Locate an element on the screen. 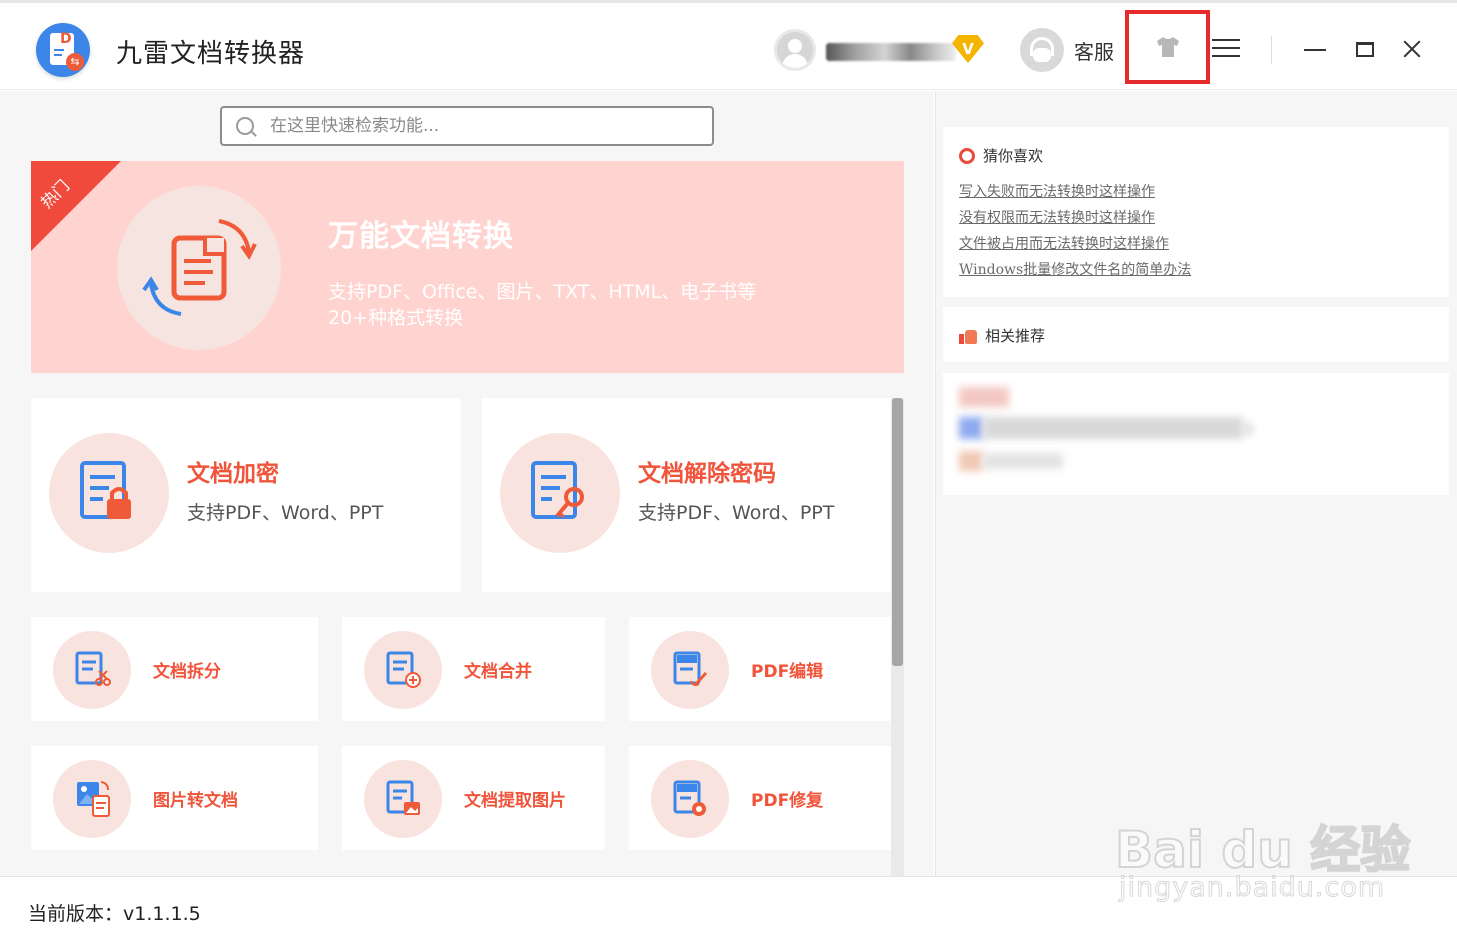  feature-card-extract-images: 文档提取图片 is located at coordinates (473, 798).